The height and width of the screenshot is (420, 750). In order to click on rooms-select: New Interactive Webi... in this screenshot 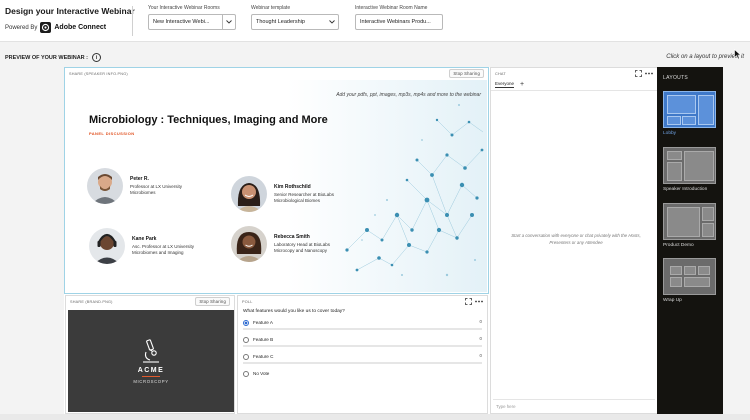, I will do `click(192, 22)`.